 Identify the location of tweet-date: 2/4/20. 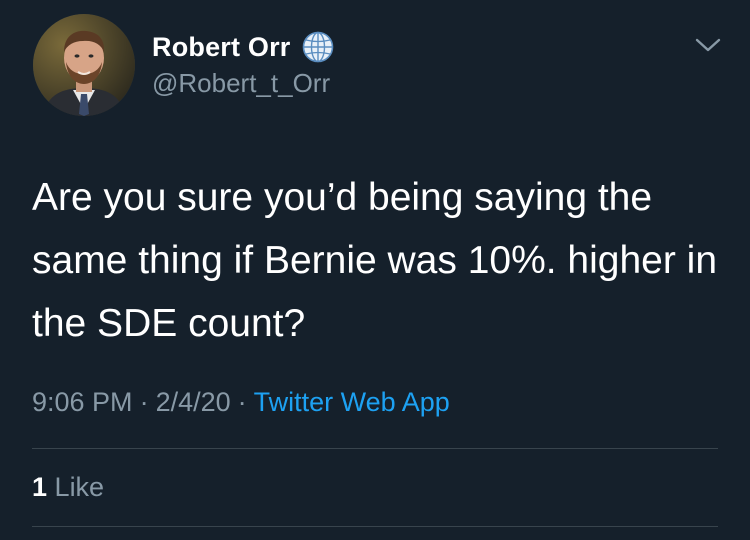
(193, 402).